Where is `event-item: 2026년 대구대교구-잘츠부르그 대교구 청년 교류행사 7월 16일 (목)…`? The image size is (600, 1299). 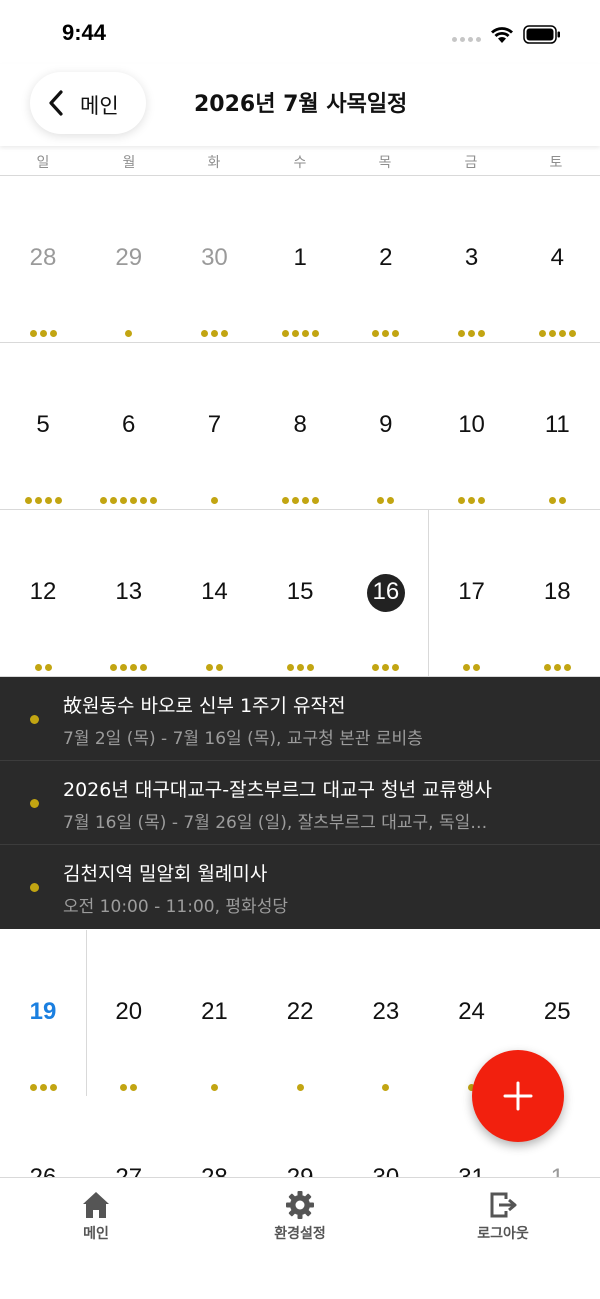
event-item: 2026년 대구대교구-잘츠부르그 대교구 청년 교류행사 7월 16일 (목)… is located at coordinates (300, 803).